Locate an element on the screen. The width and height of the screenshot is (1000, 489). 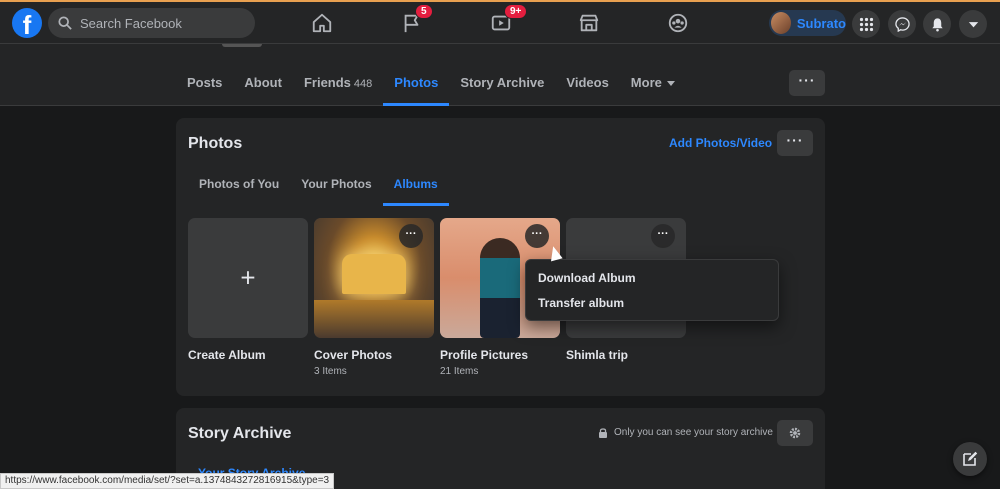
profile-name: Subrato is located at coordinates (821, 23).